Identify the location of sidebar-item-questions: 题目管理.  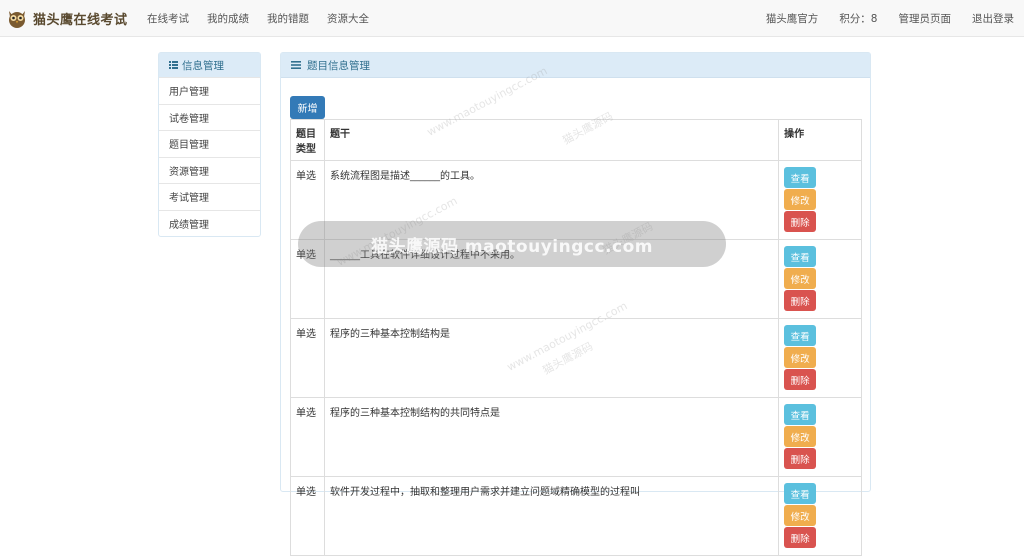
(209, 143).